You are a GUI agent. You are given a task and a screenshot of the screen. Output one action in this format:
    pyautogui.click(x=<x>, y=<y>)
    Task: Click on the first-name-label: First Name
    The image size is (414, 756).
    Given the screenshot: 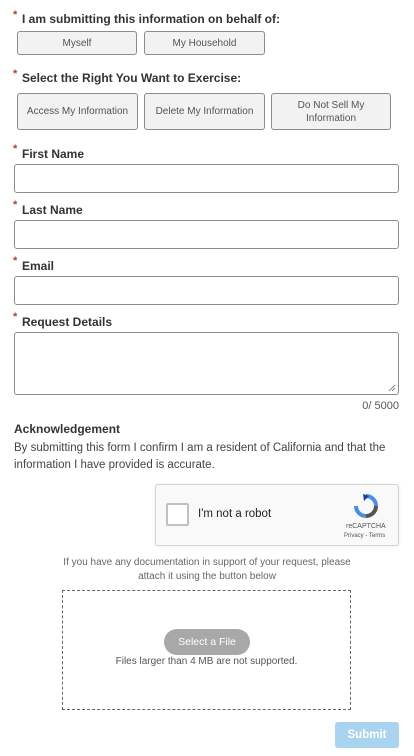 What is the action you would take?
    pyautogui.click(x=53, y=154)
    